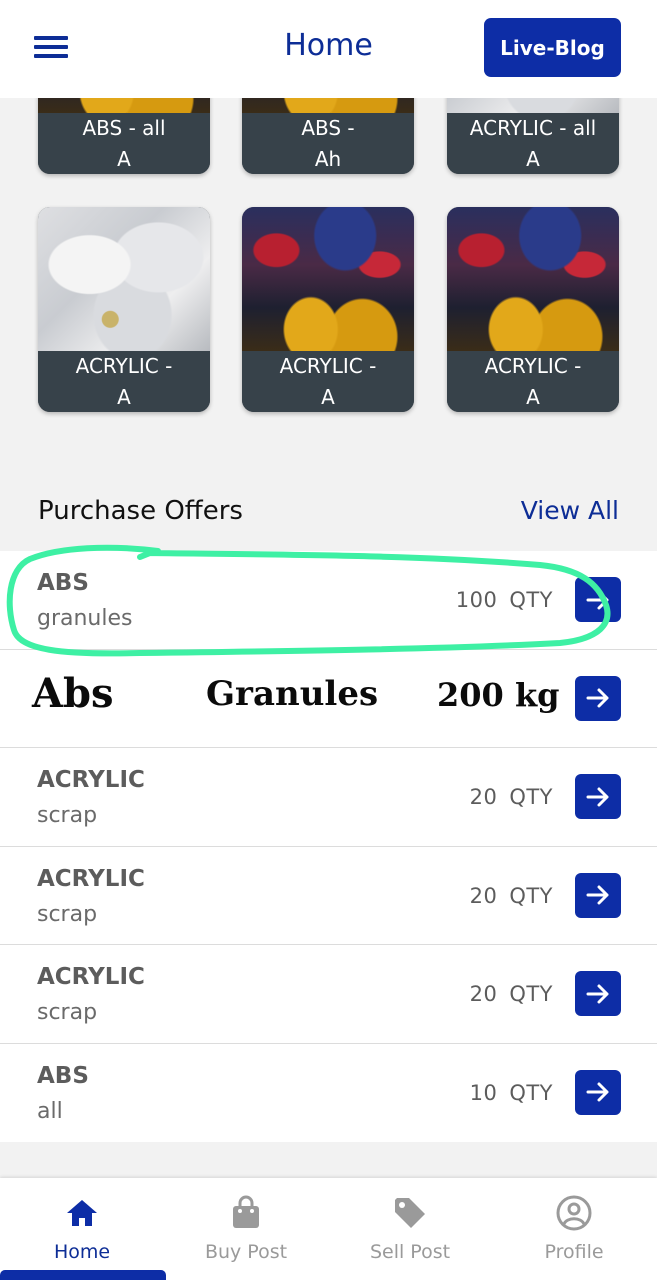 The image size is (657, 1280). I want to click on nav-profile: Profile, so click(574, 1229).